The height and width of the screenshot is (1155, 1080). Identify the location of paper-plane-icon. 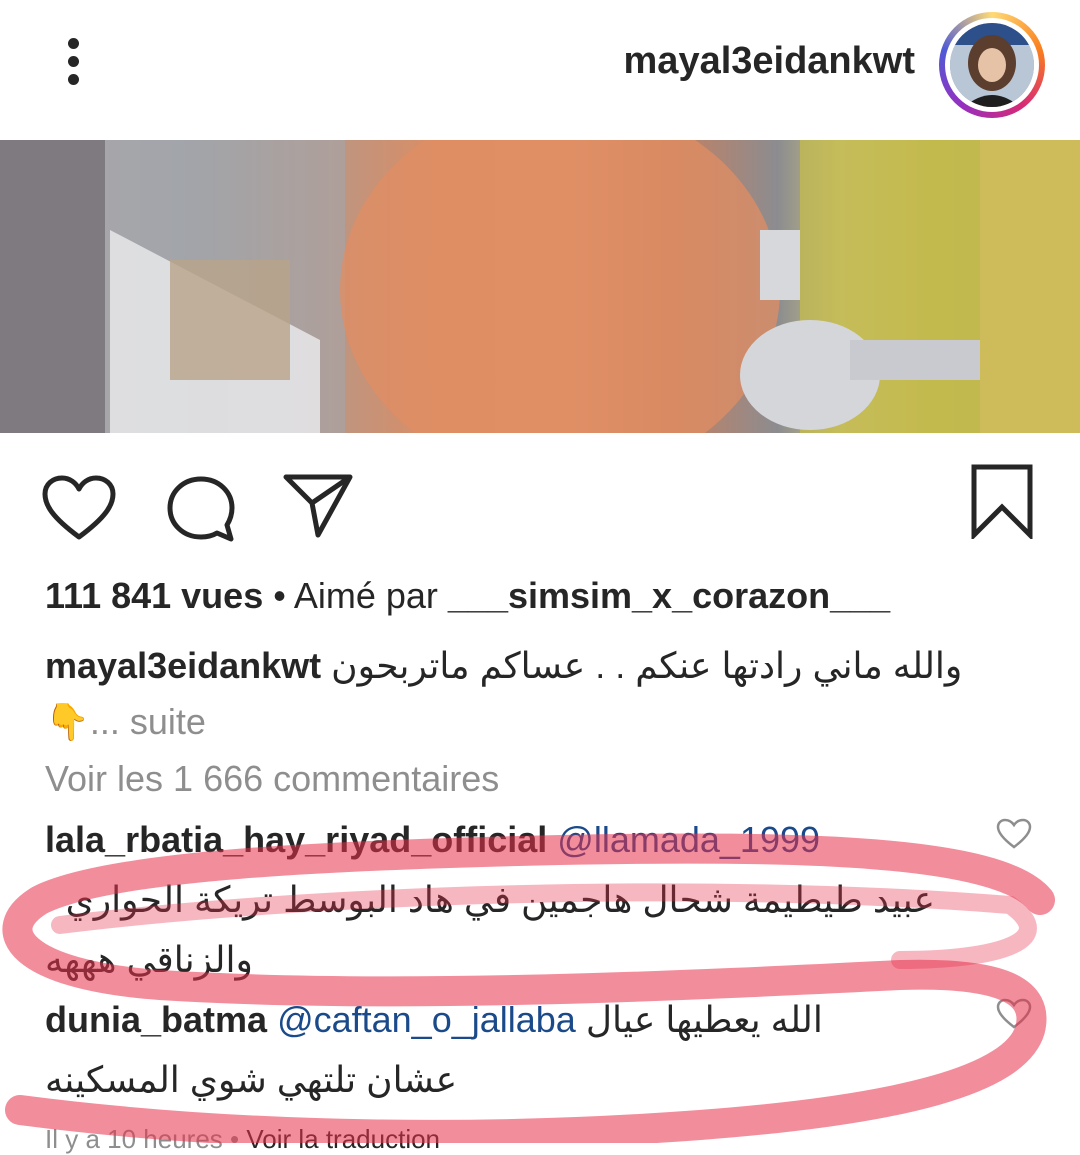
(318, 505).